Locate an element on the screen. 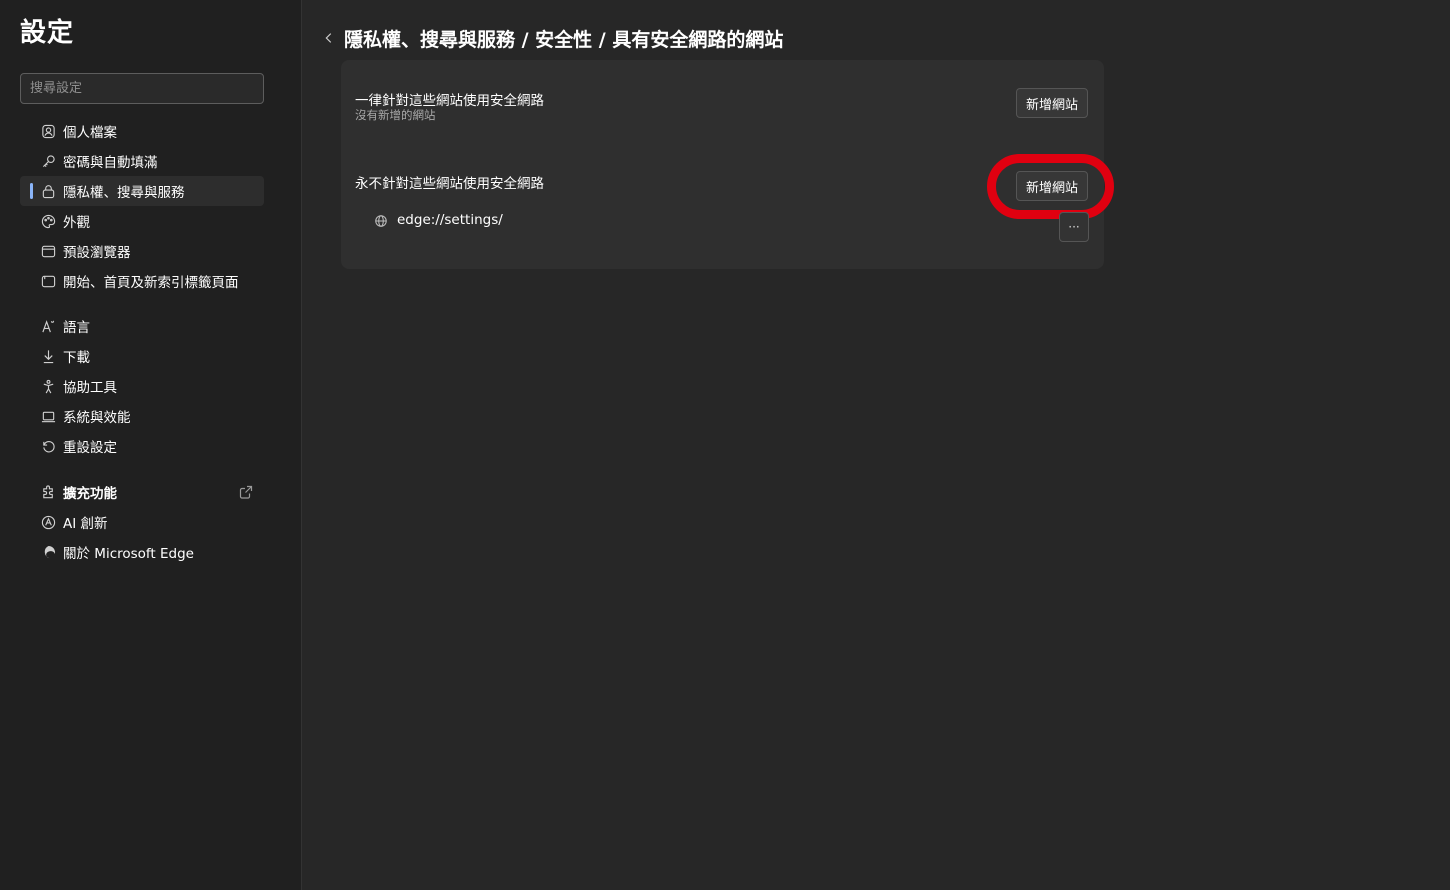 The width and height of the screenshot is (1450, 890). more-options-button: ··· is located at coordinates (1074, 227).